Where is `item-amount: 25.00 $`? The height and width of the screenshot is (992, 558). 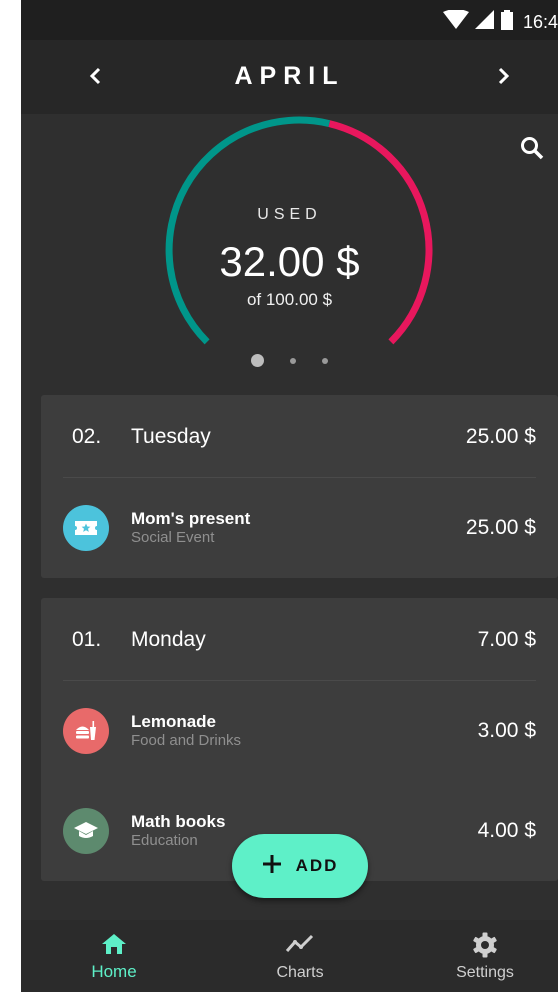 item-amount: 25.00 $ is located at coordinates (500, 527).